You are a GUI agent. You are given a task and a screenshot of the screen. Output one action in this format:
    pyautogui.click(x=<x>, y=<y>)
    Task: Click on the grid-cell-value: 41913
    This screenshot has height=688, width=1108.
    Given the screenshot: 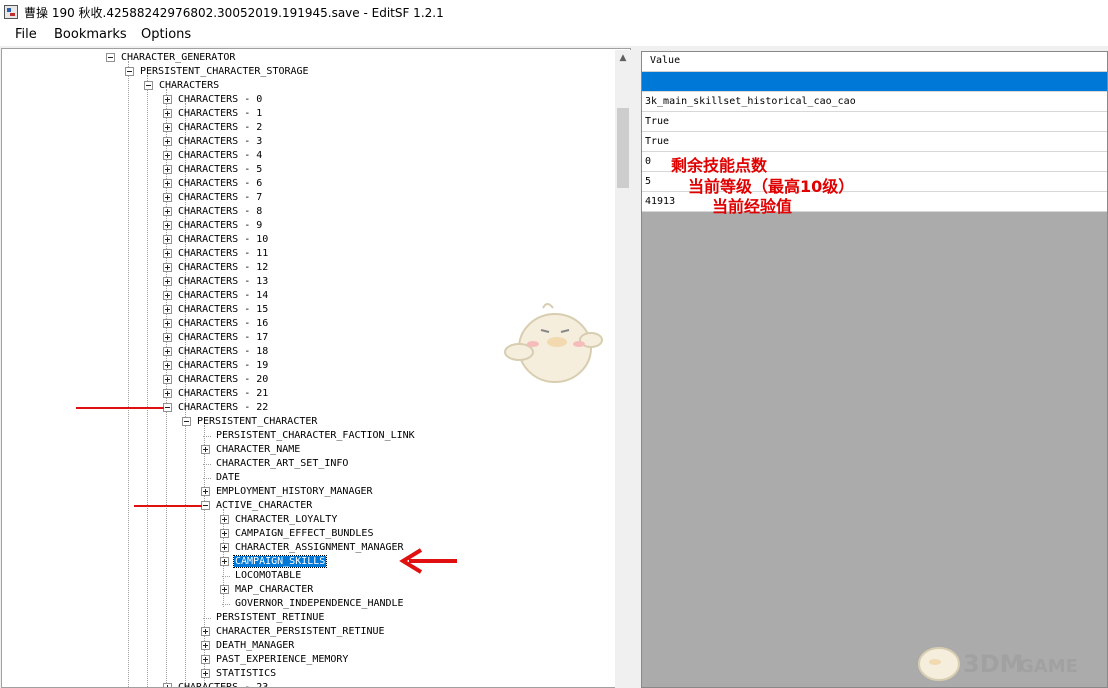 What is the action you would take?
    pyautogui.click(x=660, y=201)
    